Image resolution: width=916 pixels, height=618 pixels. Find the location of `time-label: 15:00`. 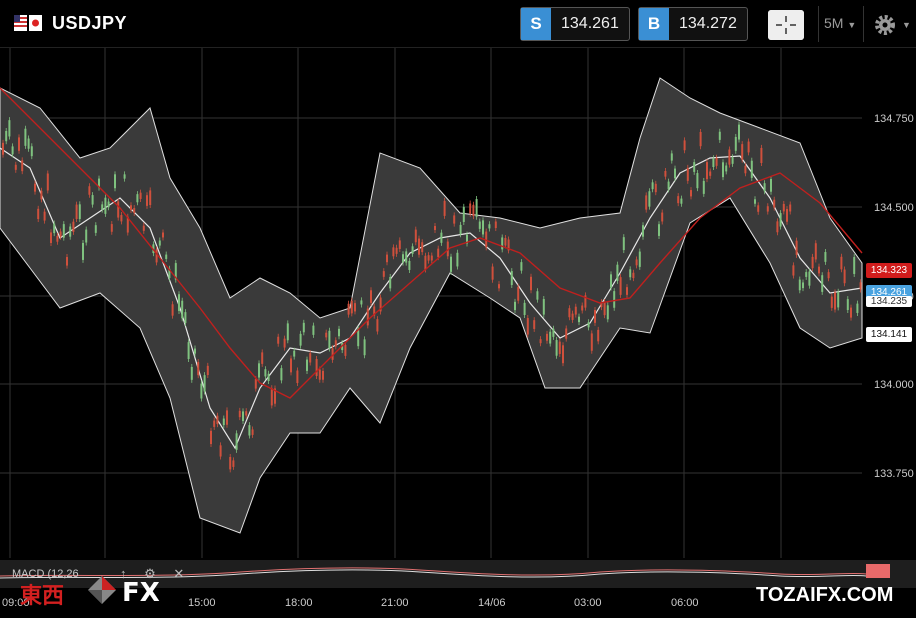

time-label: 15:00 is located at coordinates (202, 603).